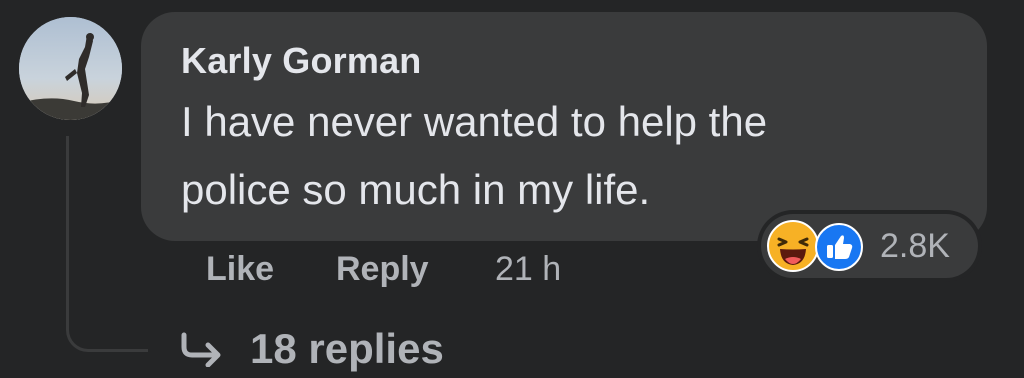  What do you see at coordinates (528, 269) in the screenshot?
I see `comment-timestamp: 21 h` at bounding box center [528, 269].